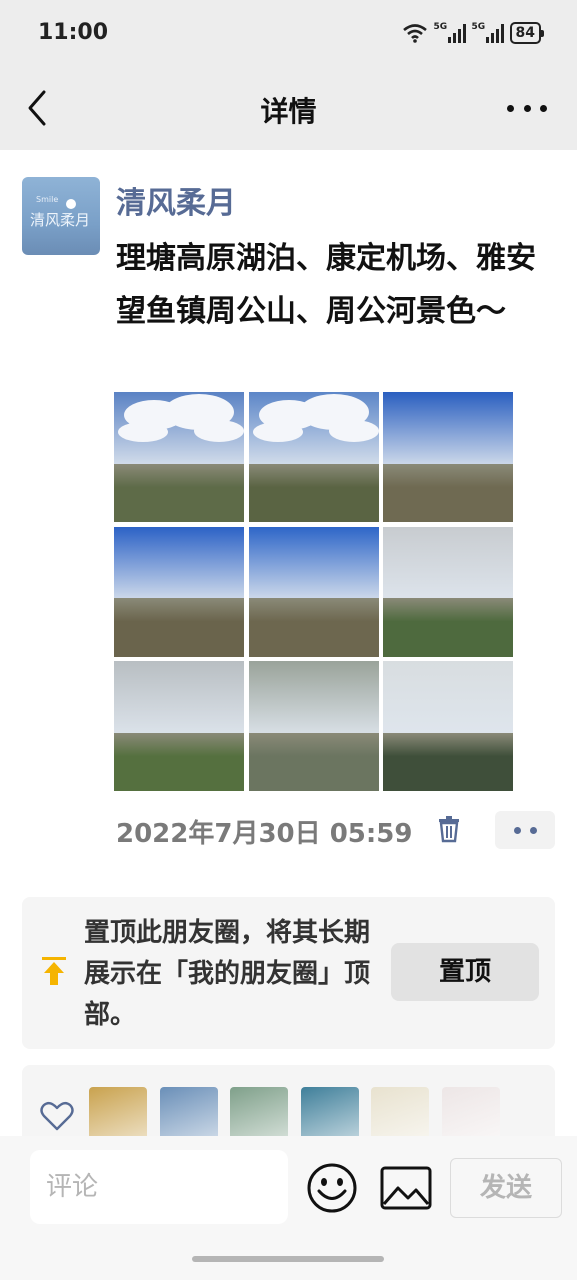 The width and height of the screenshot is (577, 1280). I want to click on more-button, so click(527, 108).